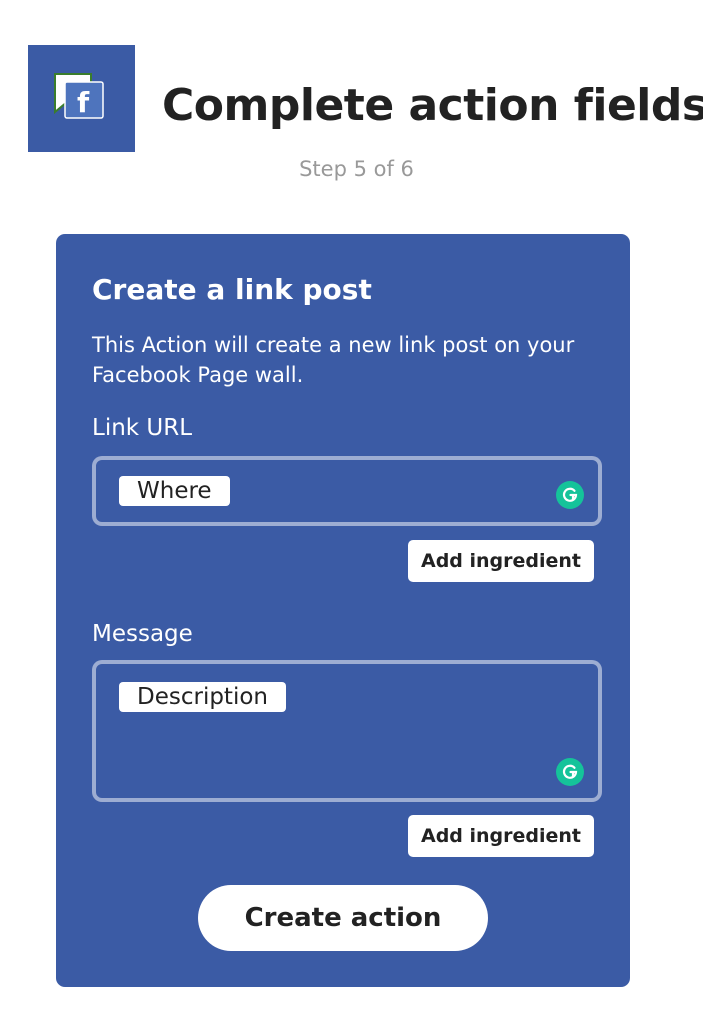 Image resolution: width=703 pixels, height=1024 pixels. I want to click on svg-text: f, so click(83, 102).